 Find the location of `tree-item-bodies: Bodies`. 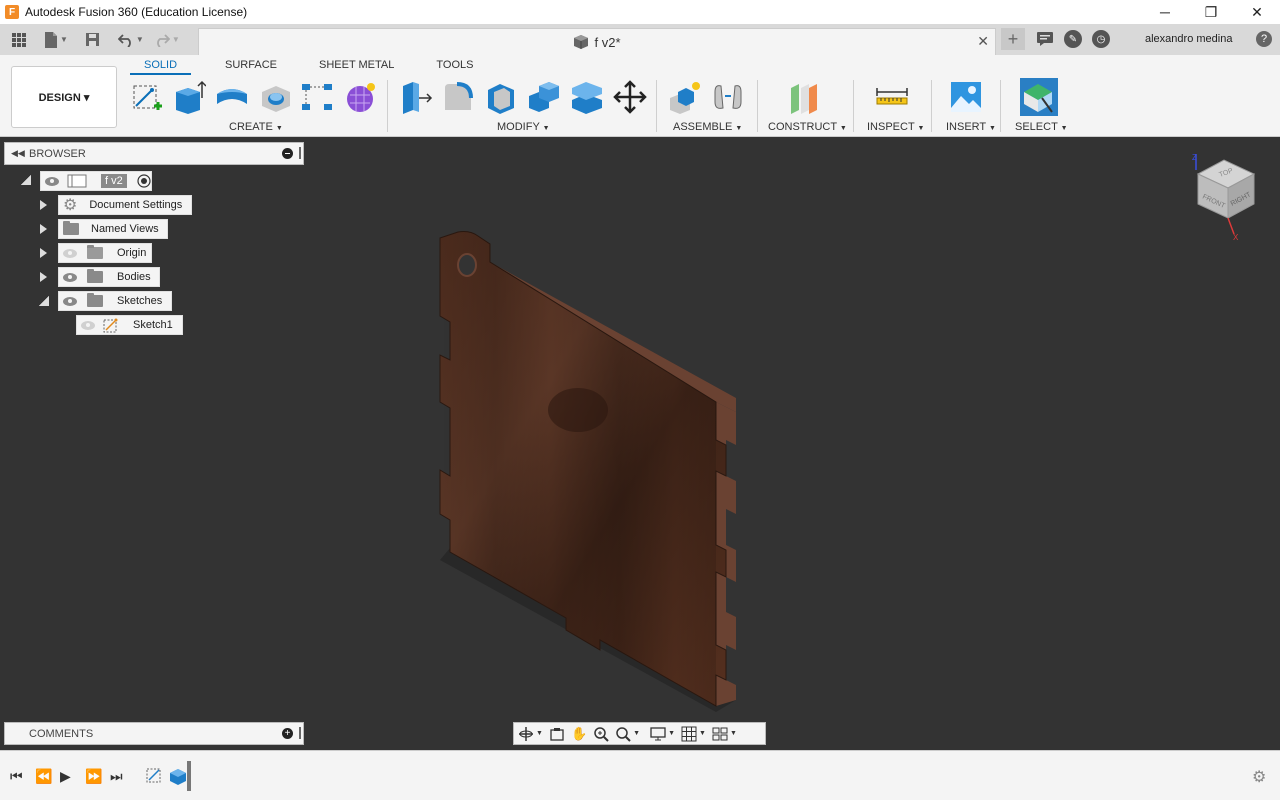

tree-item-bodies: Bodies is located at coordinates (109, 277).